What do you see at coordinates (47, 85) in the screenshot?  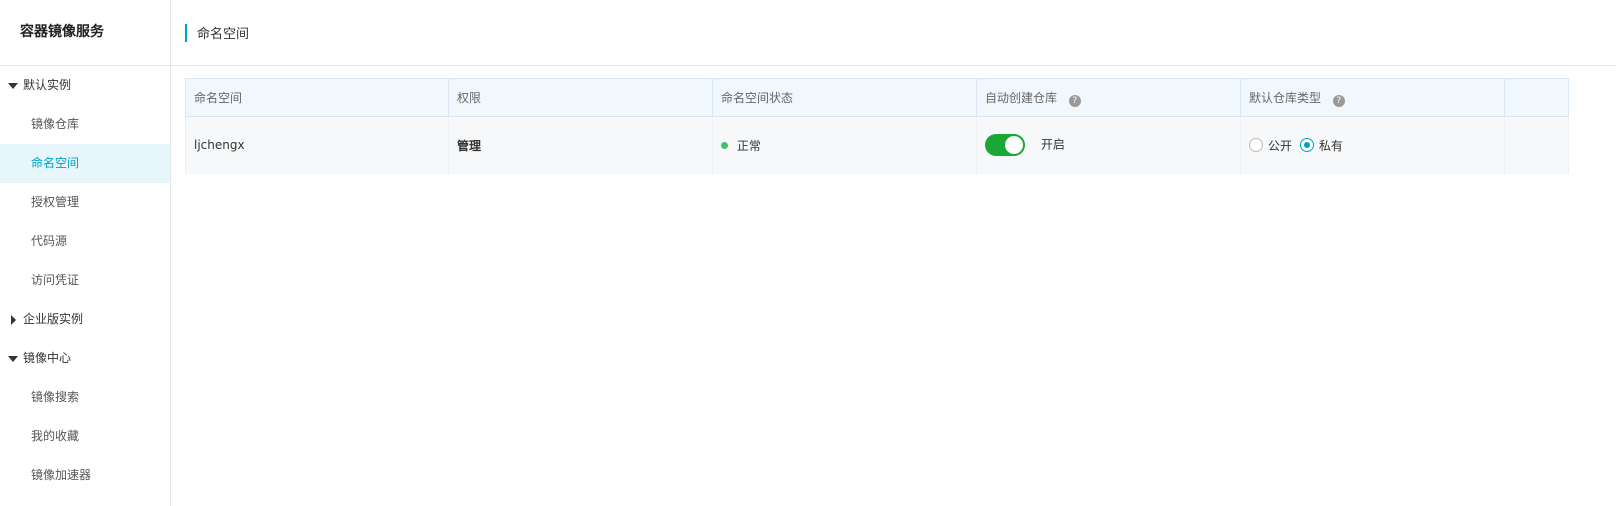 I see `sidebar-group-label: 默认实例` at bounding box center [47, 85].